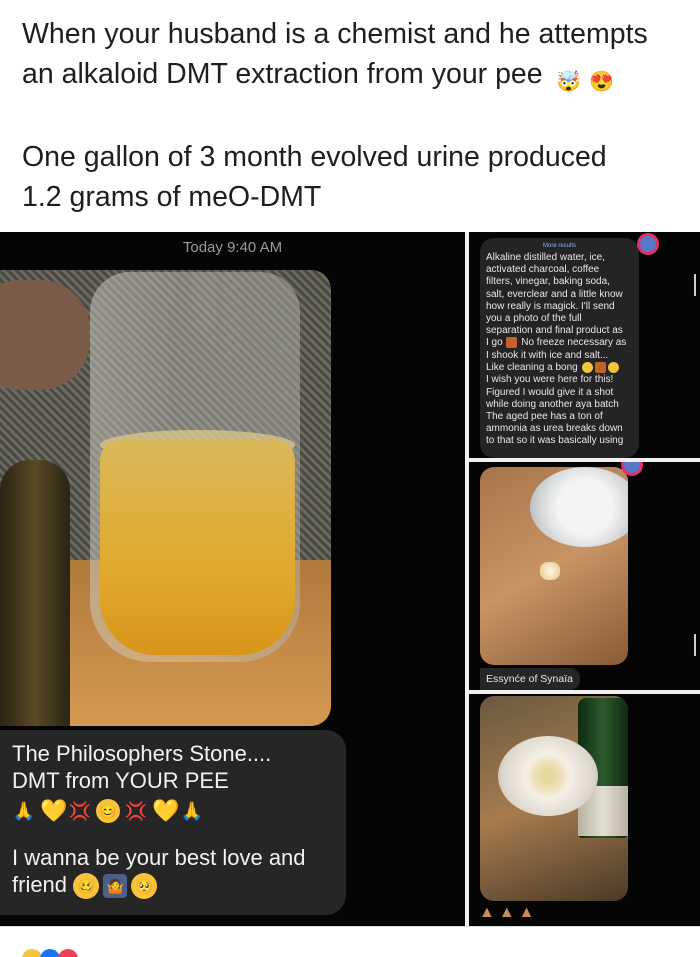 The width and height of the screenshot is (700, 957). What do you see at coordinates (32, 953) in the screenshot?
I see `reaction-haha-icon` at bounding box center [32, 953].